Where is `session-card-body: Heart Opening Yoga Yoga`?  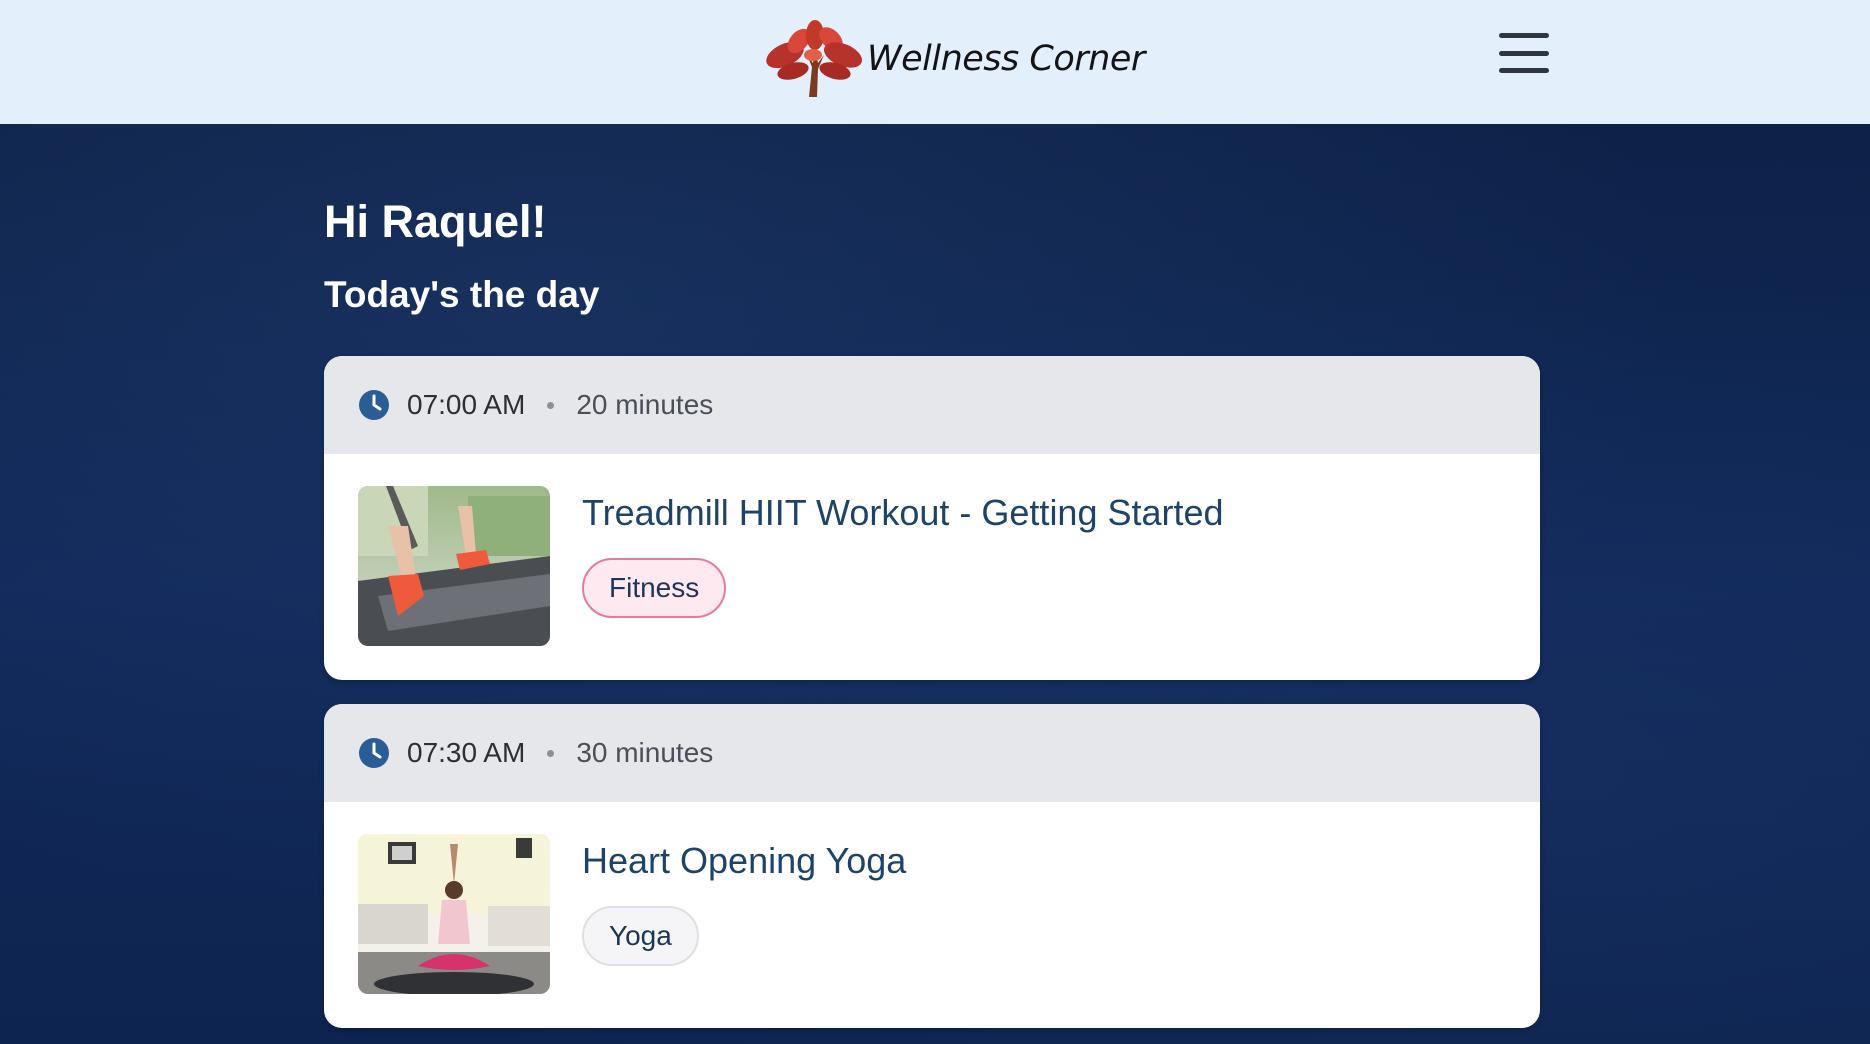 session-card-body: Heart Opening Yoga Yoga is located at coordinates (932, 915).